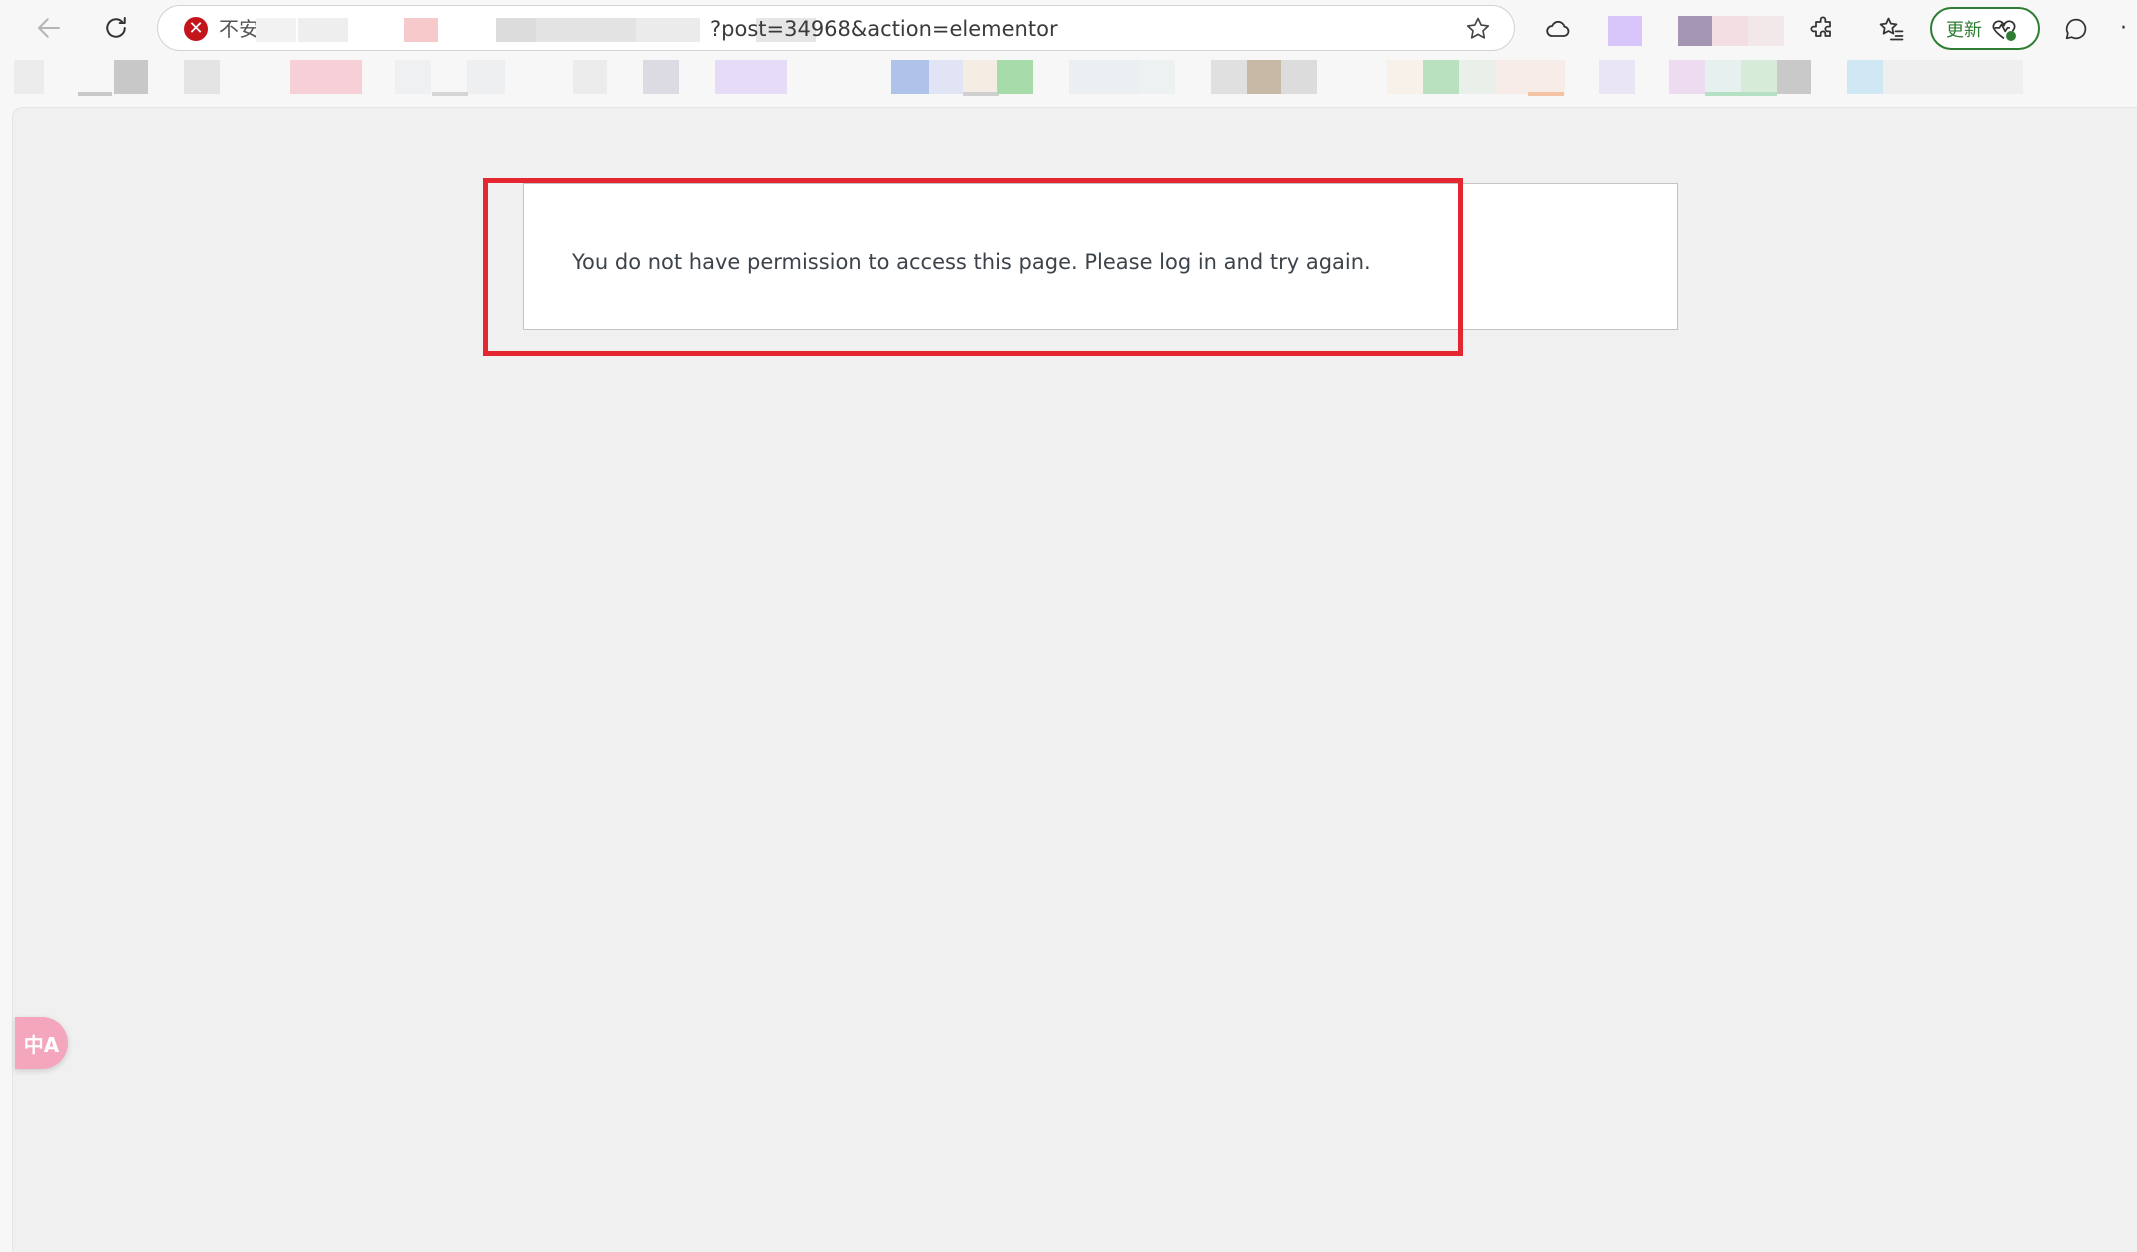  I want to click on more-icon: ·, so click(2123, 28).